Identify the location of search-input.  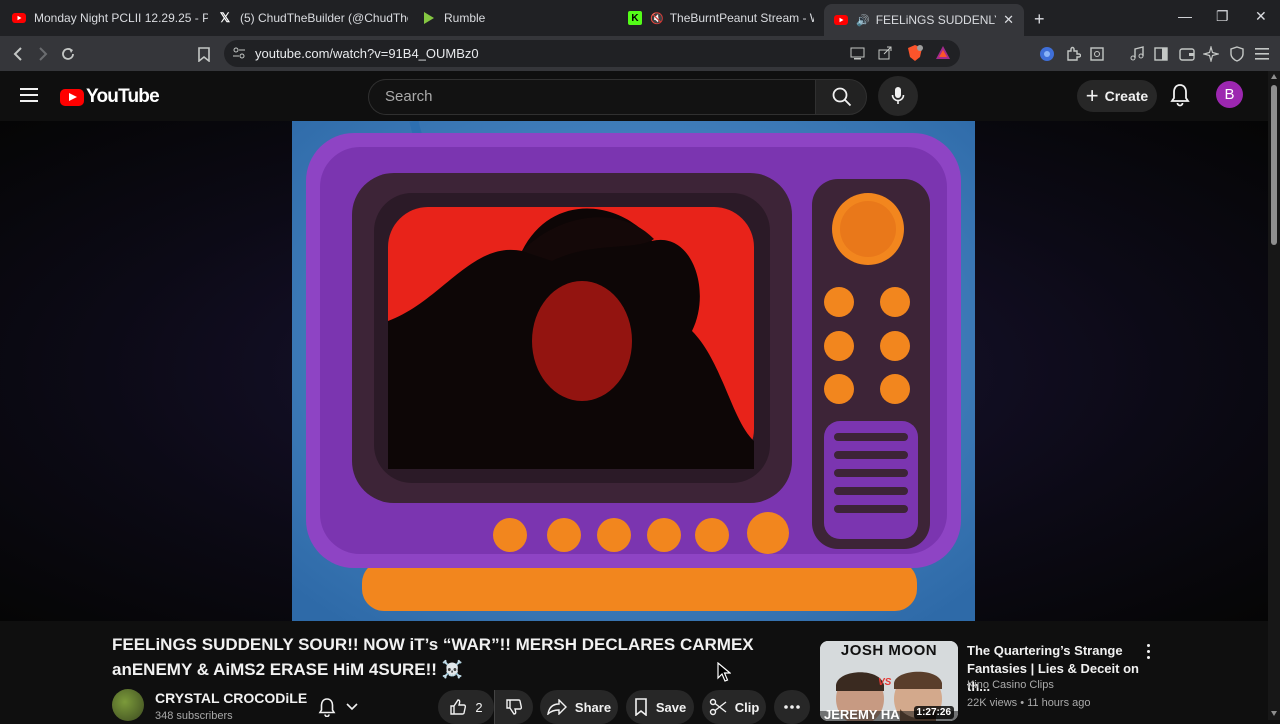
(585, 96).